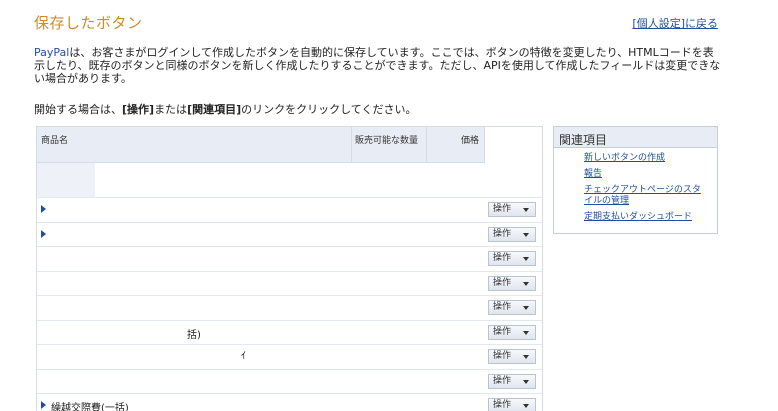 The height and width of the screenshot is (411, 778). What do you see at coordinates (289, 180) in the screenshot?
I see `filter-row` at bounding box center [289, 180].